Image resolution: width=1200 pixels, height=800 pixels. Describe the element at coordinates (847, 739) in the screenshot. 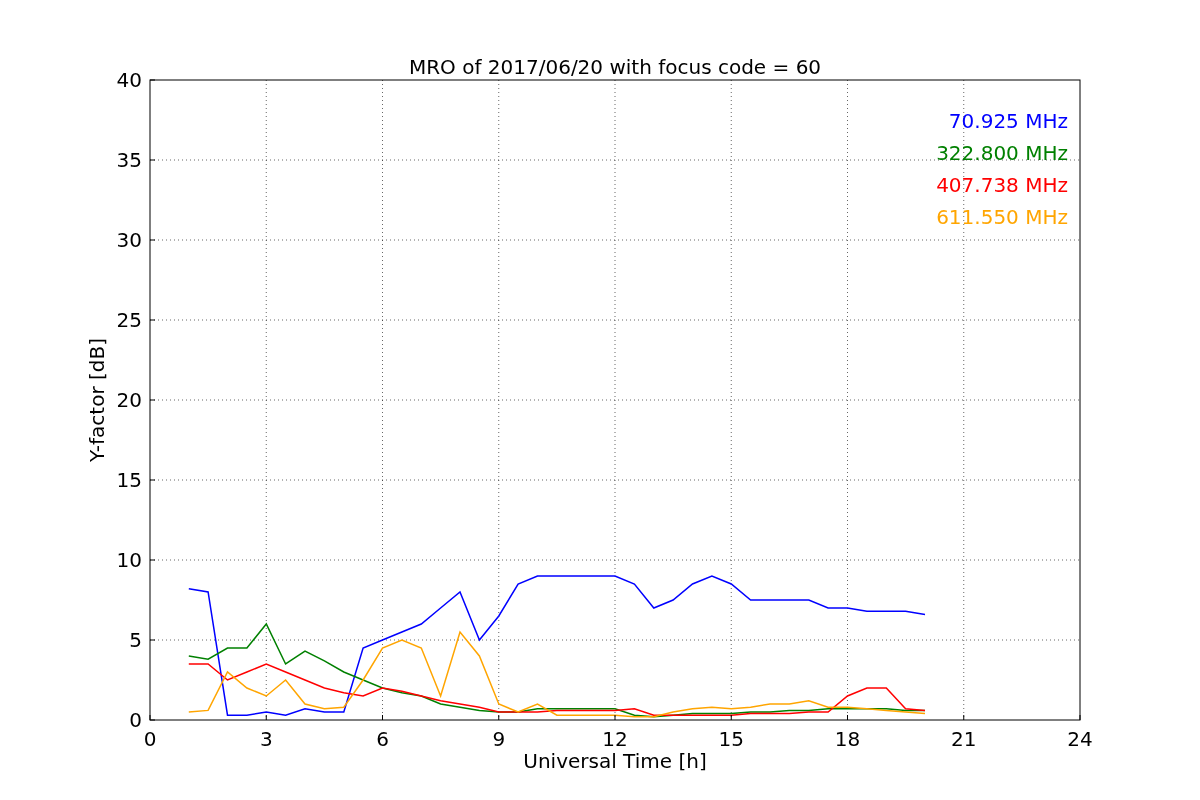

I see `x-tick-label: 18` at that location.